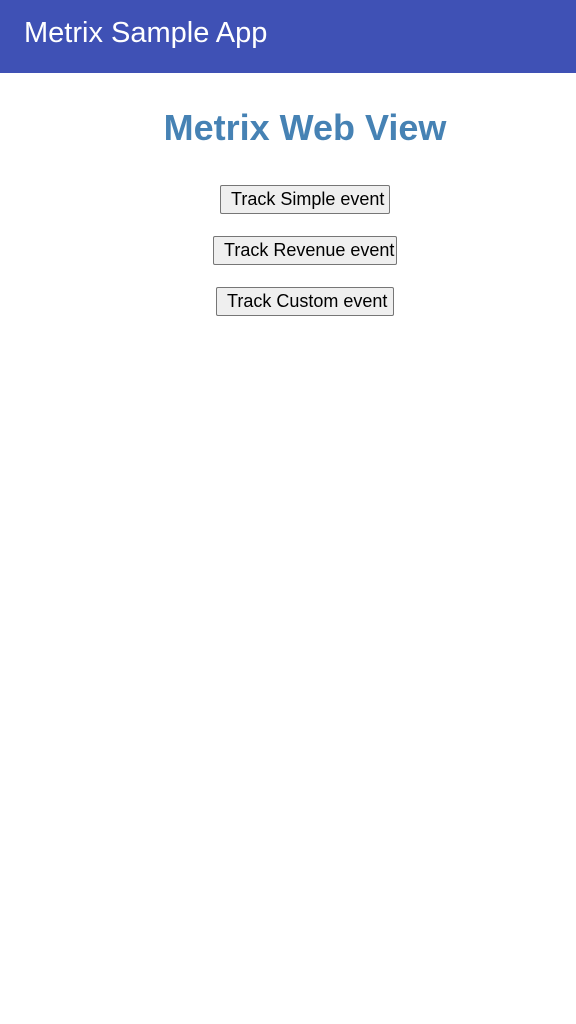  I want to click on app-bar: Metrix Sample App, so click(288, 36).